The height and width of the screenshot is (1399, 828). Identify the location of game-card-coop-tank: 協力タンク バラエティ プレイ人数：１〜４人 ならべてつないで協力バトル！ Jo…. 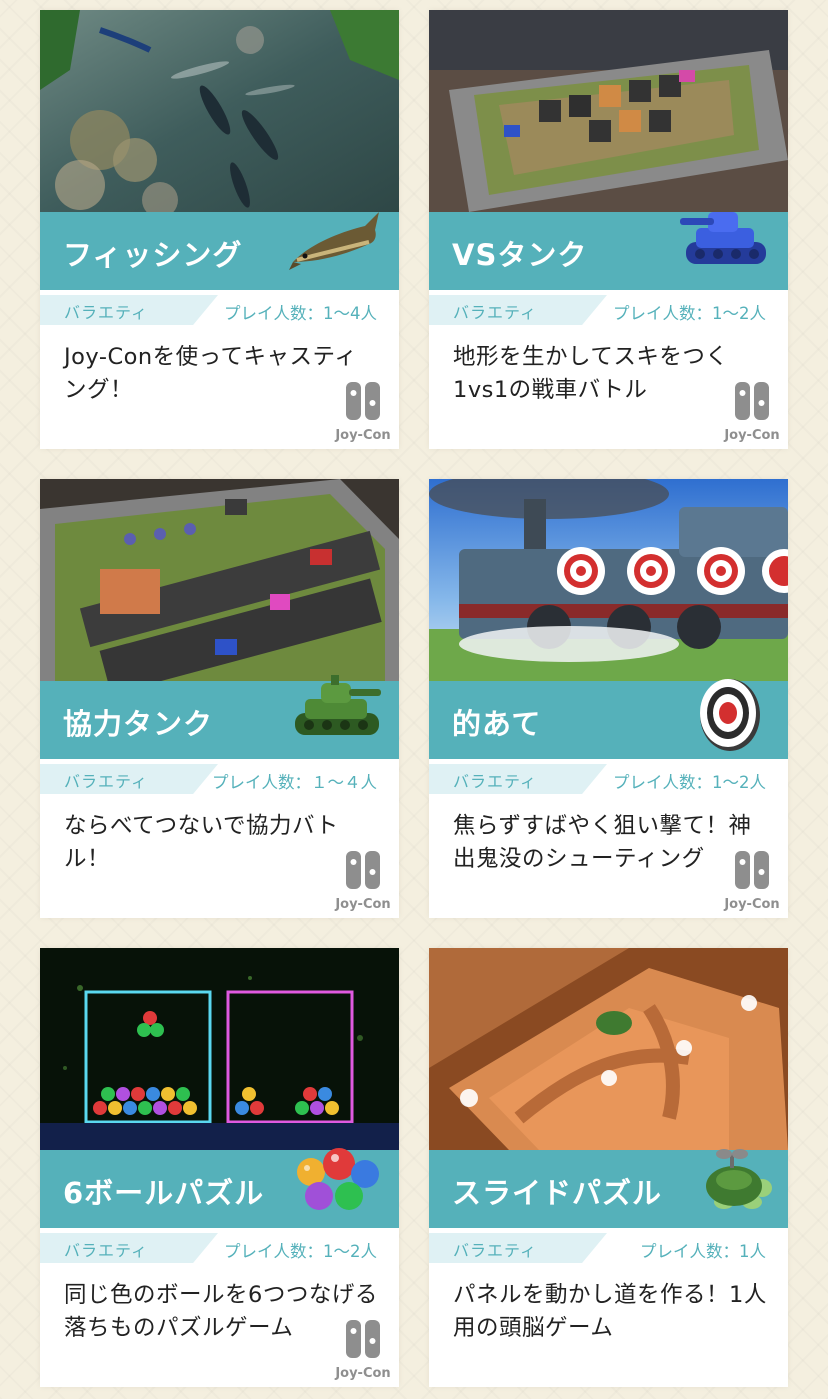
(219, 698).